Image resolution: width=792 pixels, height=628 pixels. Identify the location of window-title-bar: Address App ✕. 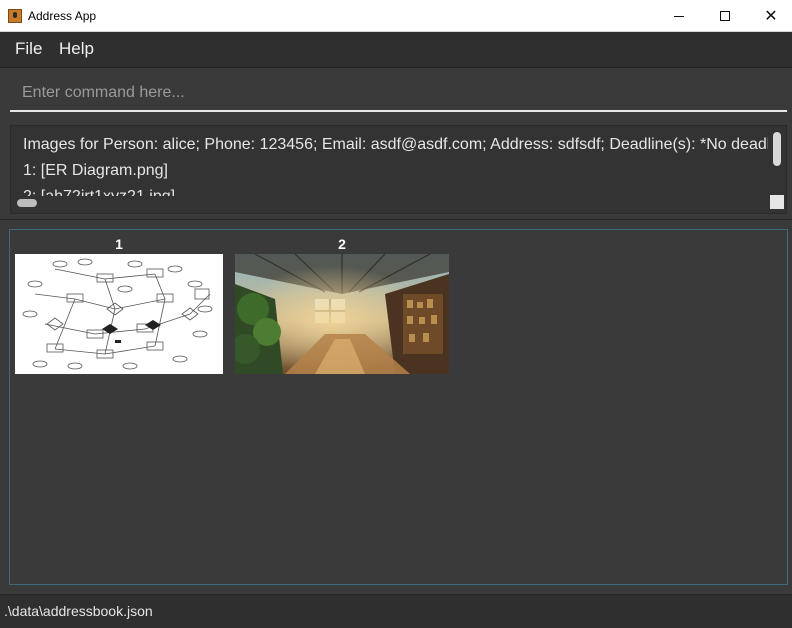
(396, 16).